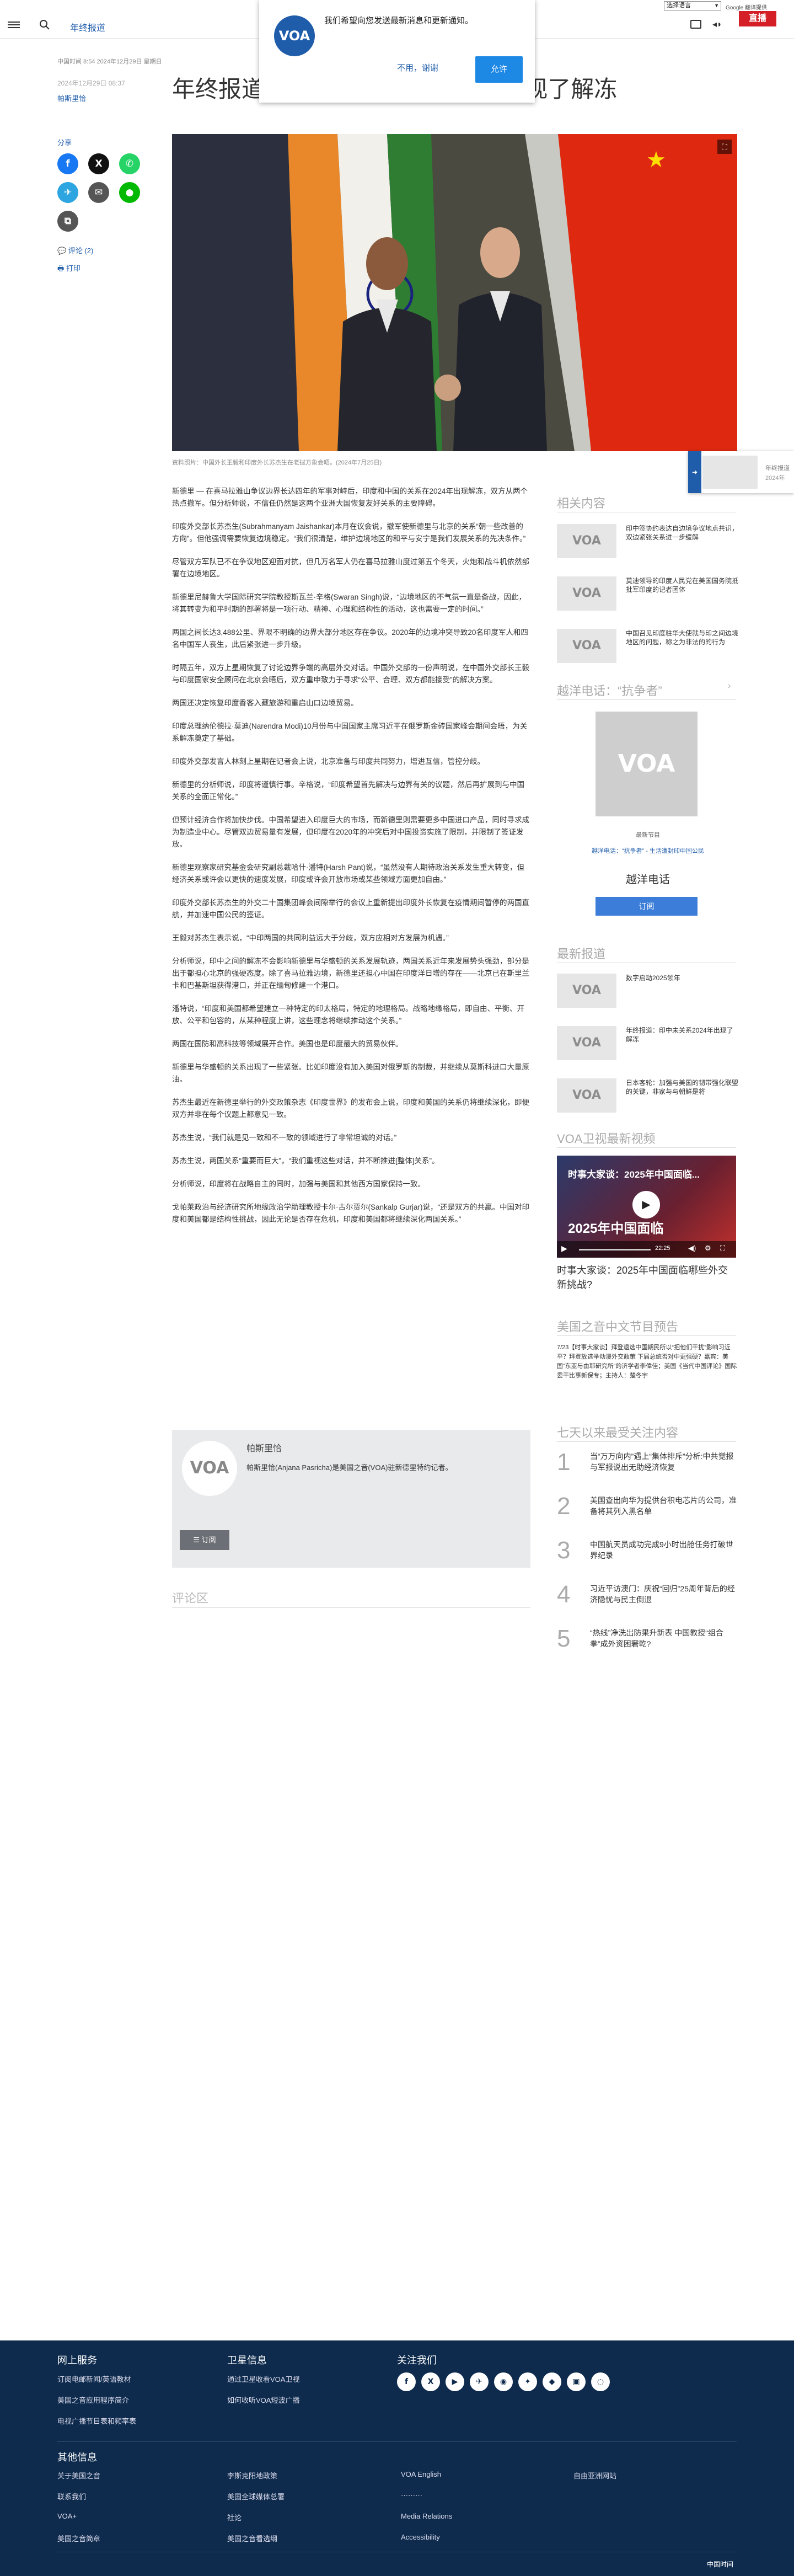  What do you see at coordinates (427, 2516) in the screenshot?
I see `footer-link: Media Relations` at bounding box center [427, 2516].